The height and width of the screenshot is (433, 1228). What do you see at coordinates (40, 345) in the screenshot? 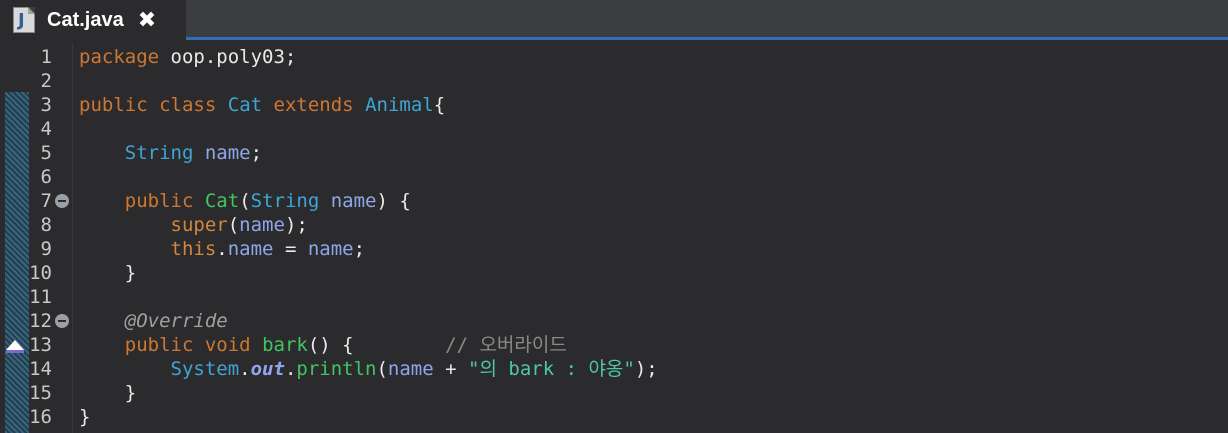
I see `line-number: 13` at bounding box center [40, 345].